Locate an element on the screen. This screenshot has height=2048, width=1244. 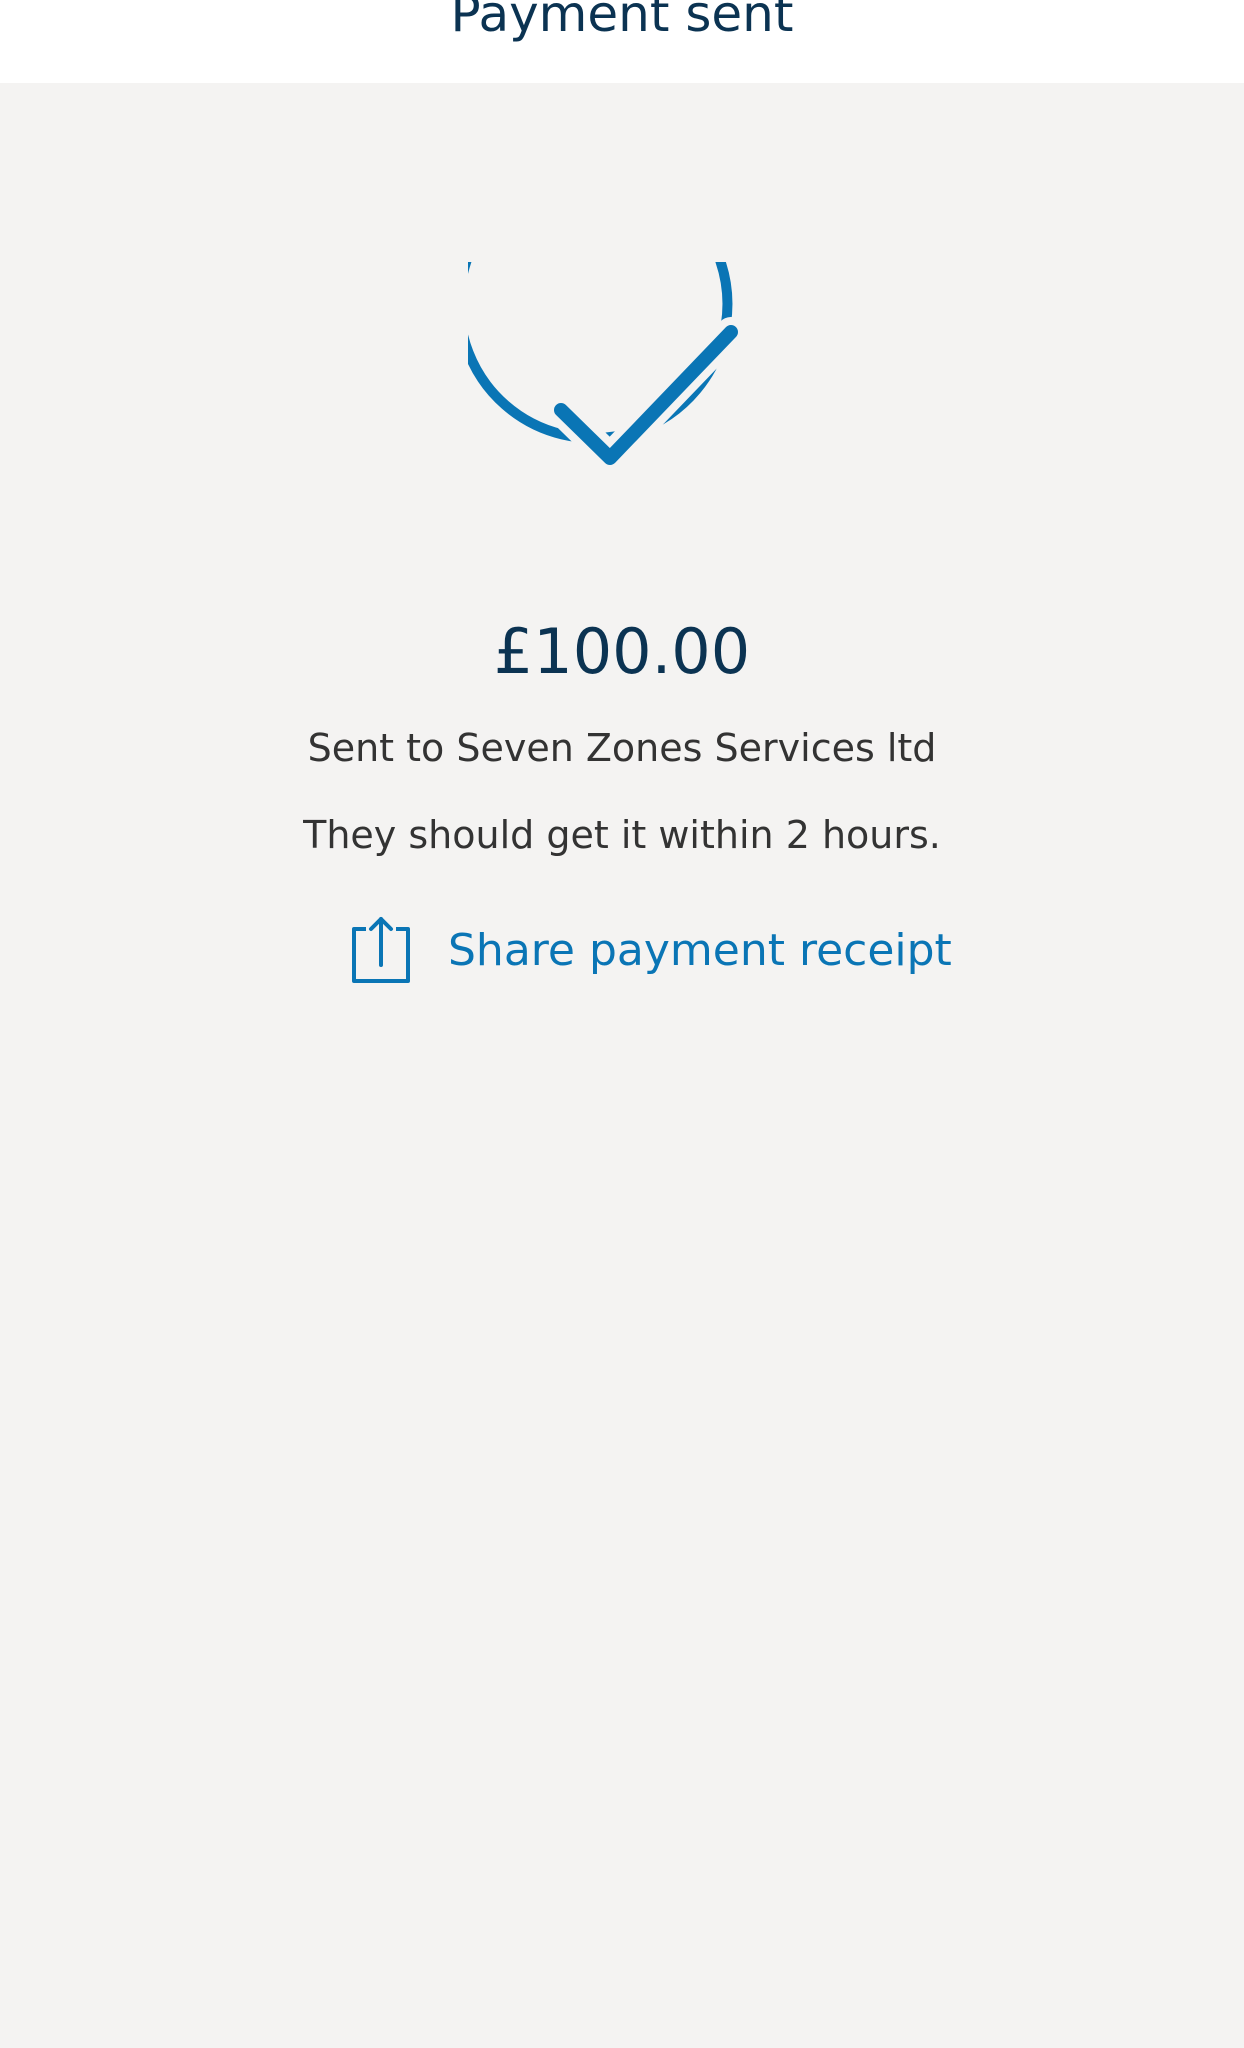
recipient-text: Sent to Seven Zones Services ltd is located at coordinates (622, 748).